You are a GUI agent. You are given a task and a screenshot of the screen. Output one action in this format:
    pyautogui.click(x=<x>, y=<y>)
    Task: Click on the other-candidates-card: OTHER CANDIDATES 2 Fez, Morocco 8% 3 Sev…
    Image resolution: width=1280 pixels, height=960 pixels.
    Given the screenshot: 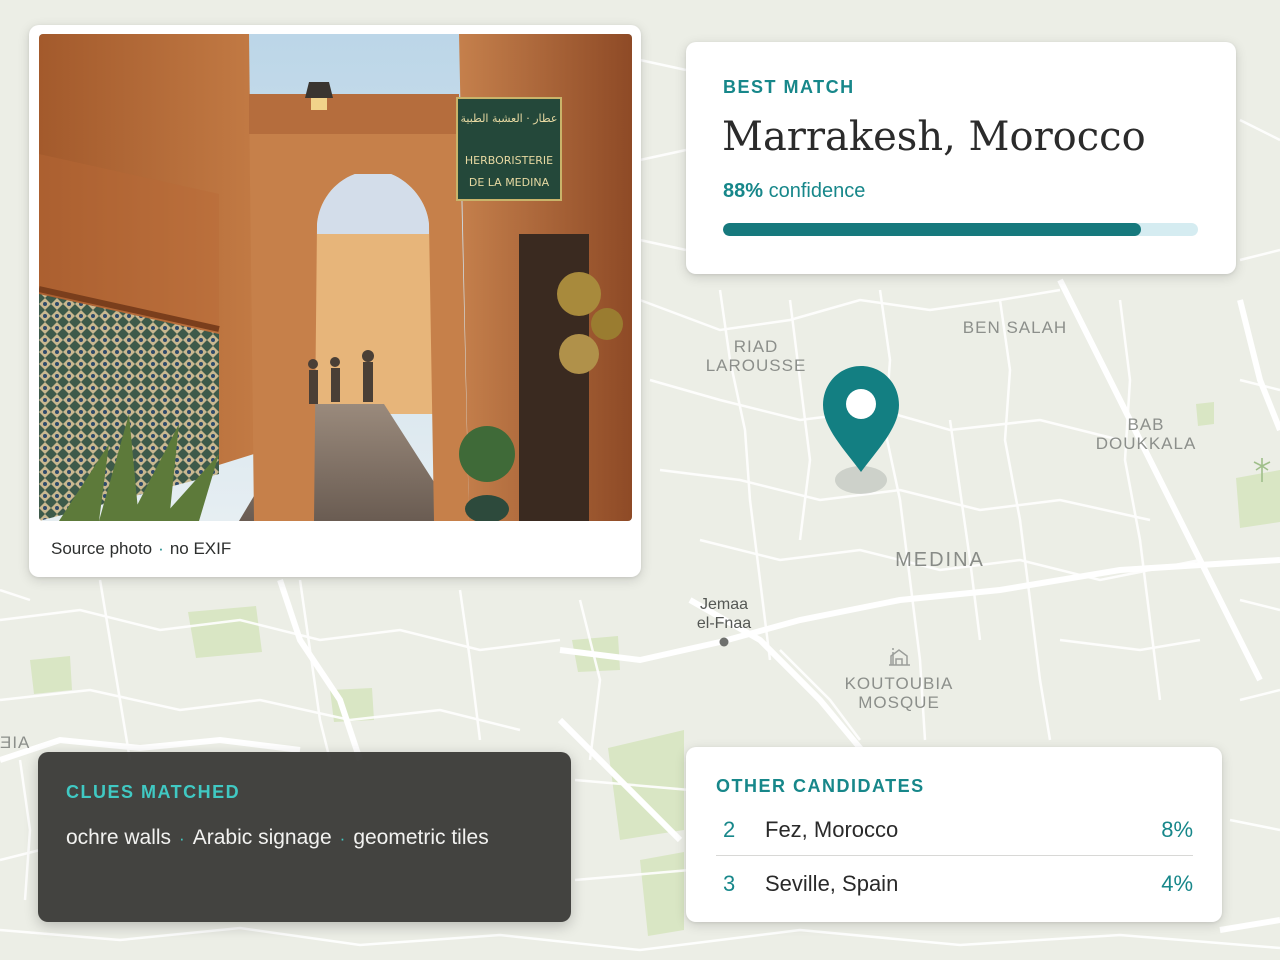 What is the action you would take?
    pyautogui.click(x=954, y=834)
    